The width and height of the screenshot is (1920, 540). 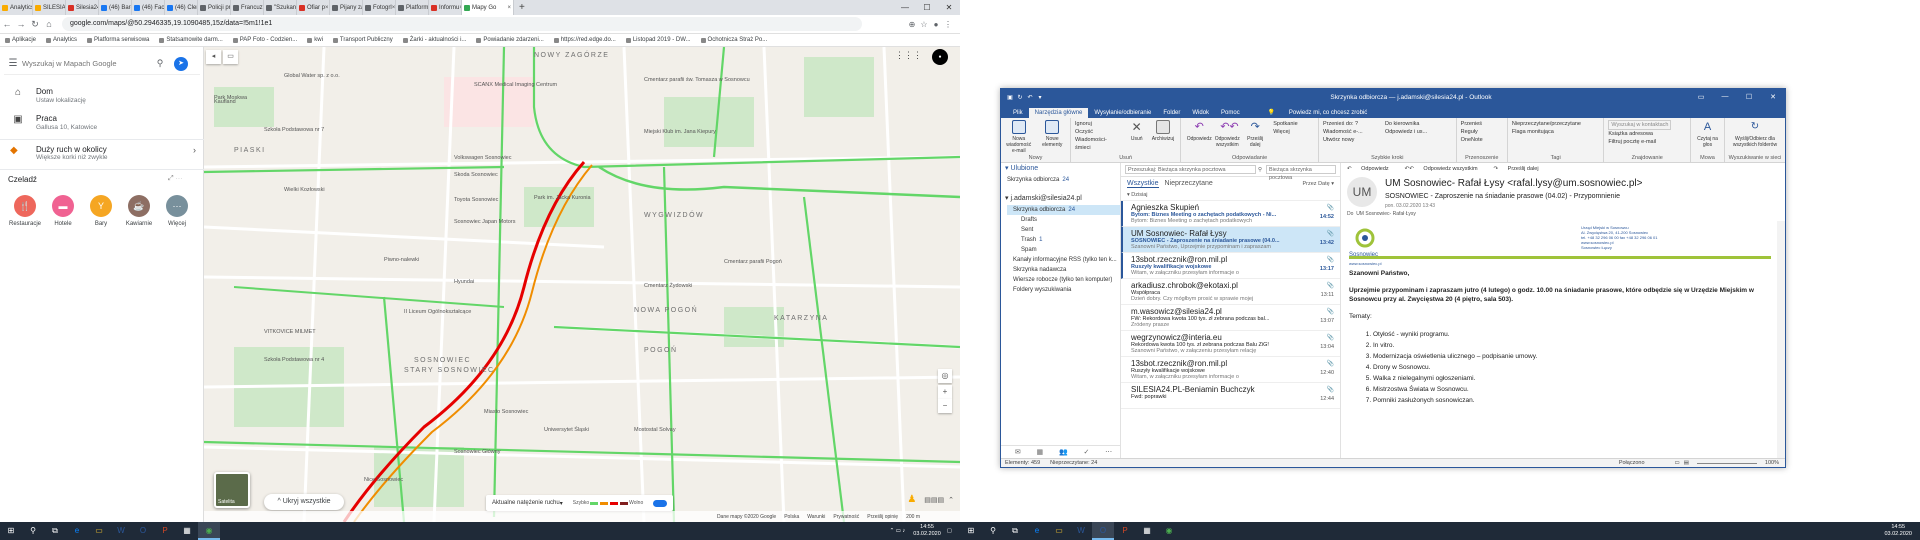 What do you see at coordinates (949, 531) in the screenshot?
I see `notifications-icon: ▢` at bounding box center [949, 531].